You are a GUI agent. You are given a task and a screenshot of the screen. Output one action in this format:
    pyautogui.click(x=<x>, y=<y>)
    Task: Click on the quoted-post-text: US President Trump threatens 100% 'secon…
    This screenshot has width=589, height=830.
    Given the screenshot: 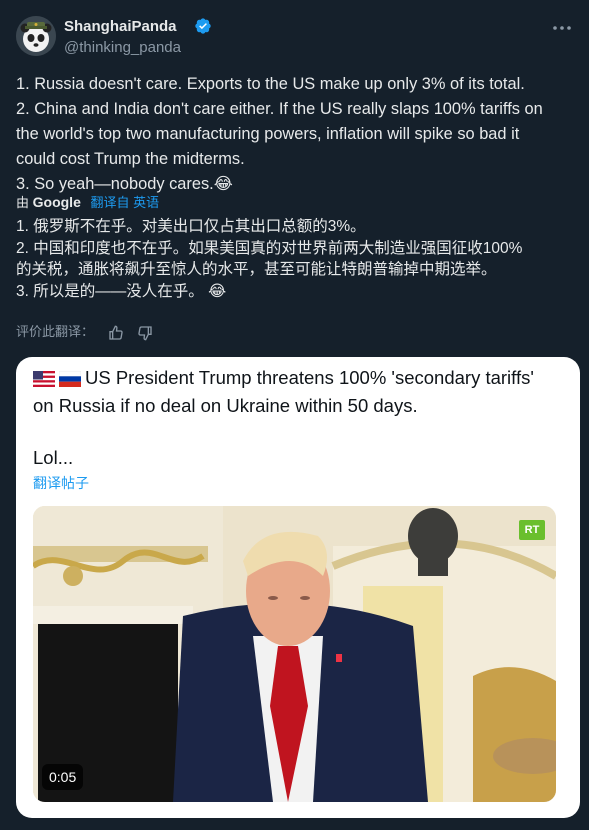 What is the action you would take?
    pyautogui.click(x=298, y=392)
    